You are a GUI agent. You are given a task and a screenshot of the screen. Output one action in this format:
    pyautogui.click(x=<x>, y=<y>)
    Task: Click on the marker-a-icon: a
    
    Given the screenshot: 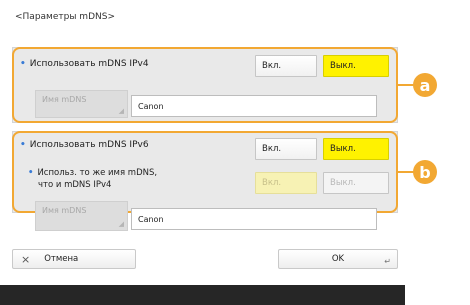 What is the action you would take?
    pyautogui.click(x=425, y=85)
    